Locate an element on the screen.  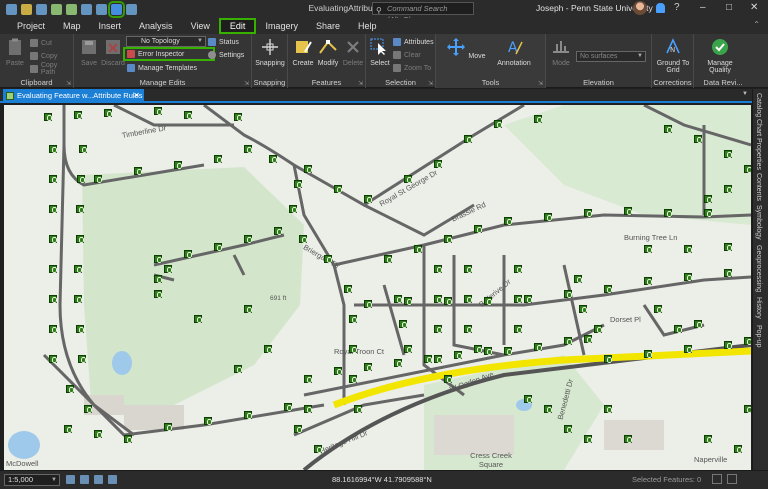
refresh-icon is located at coordinates (732, 479).